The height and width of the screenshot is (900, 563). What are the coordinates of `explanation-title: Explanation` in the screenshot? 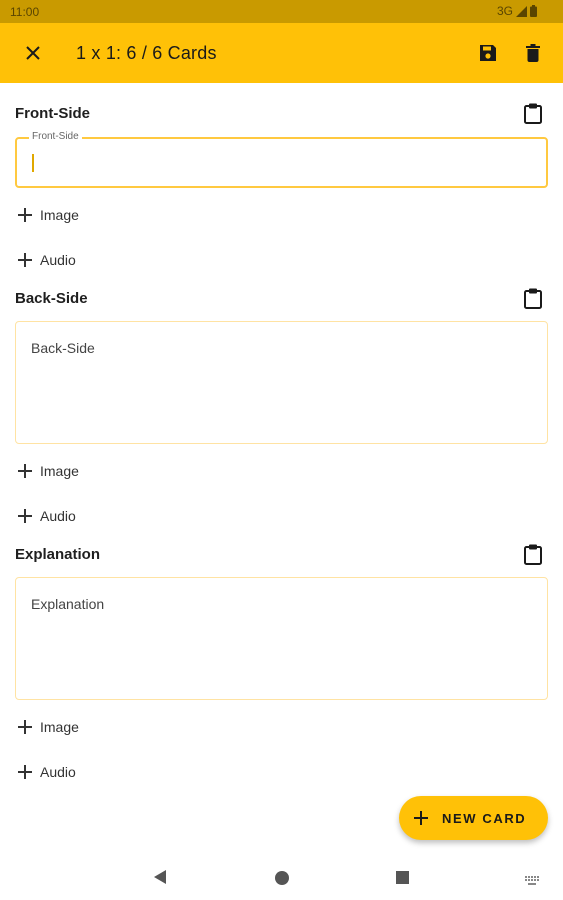 It's located at (58, 554).